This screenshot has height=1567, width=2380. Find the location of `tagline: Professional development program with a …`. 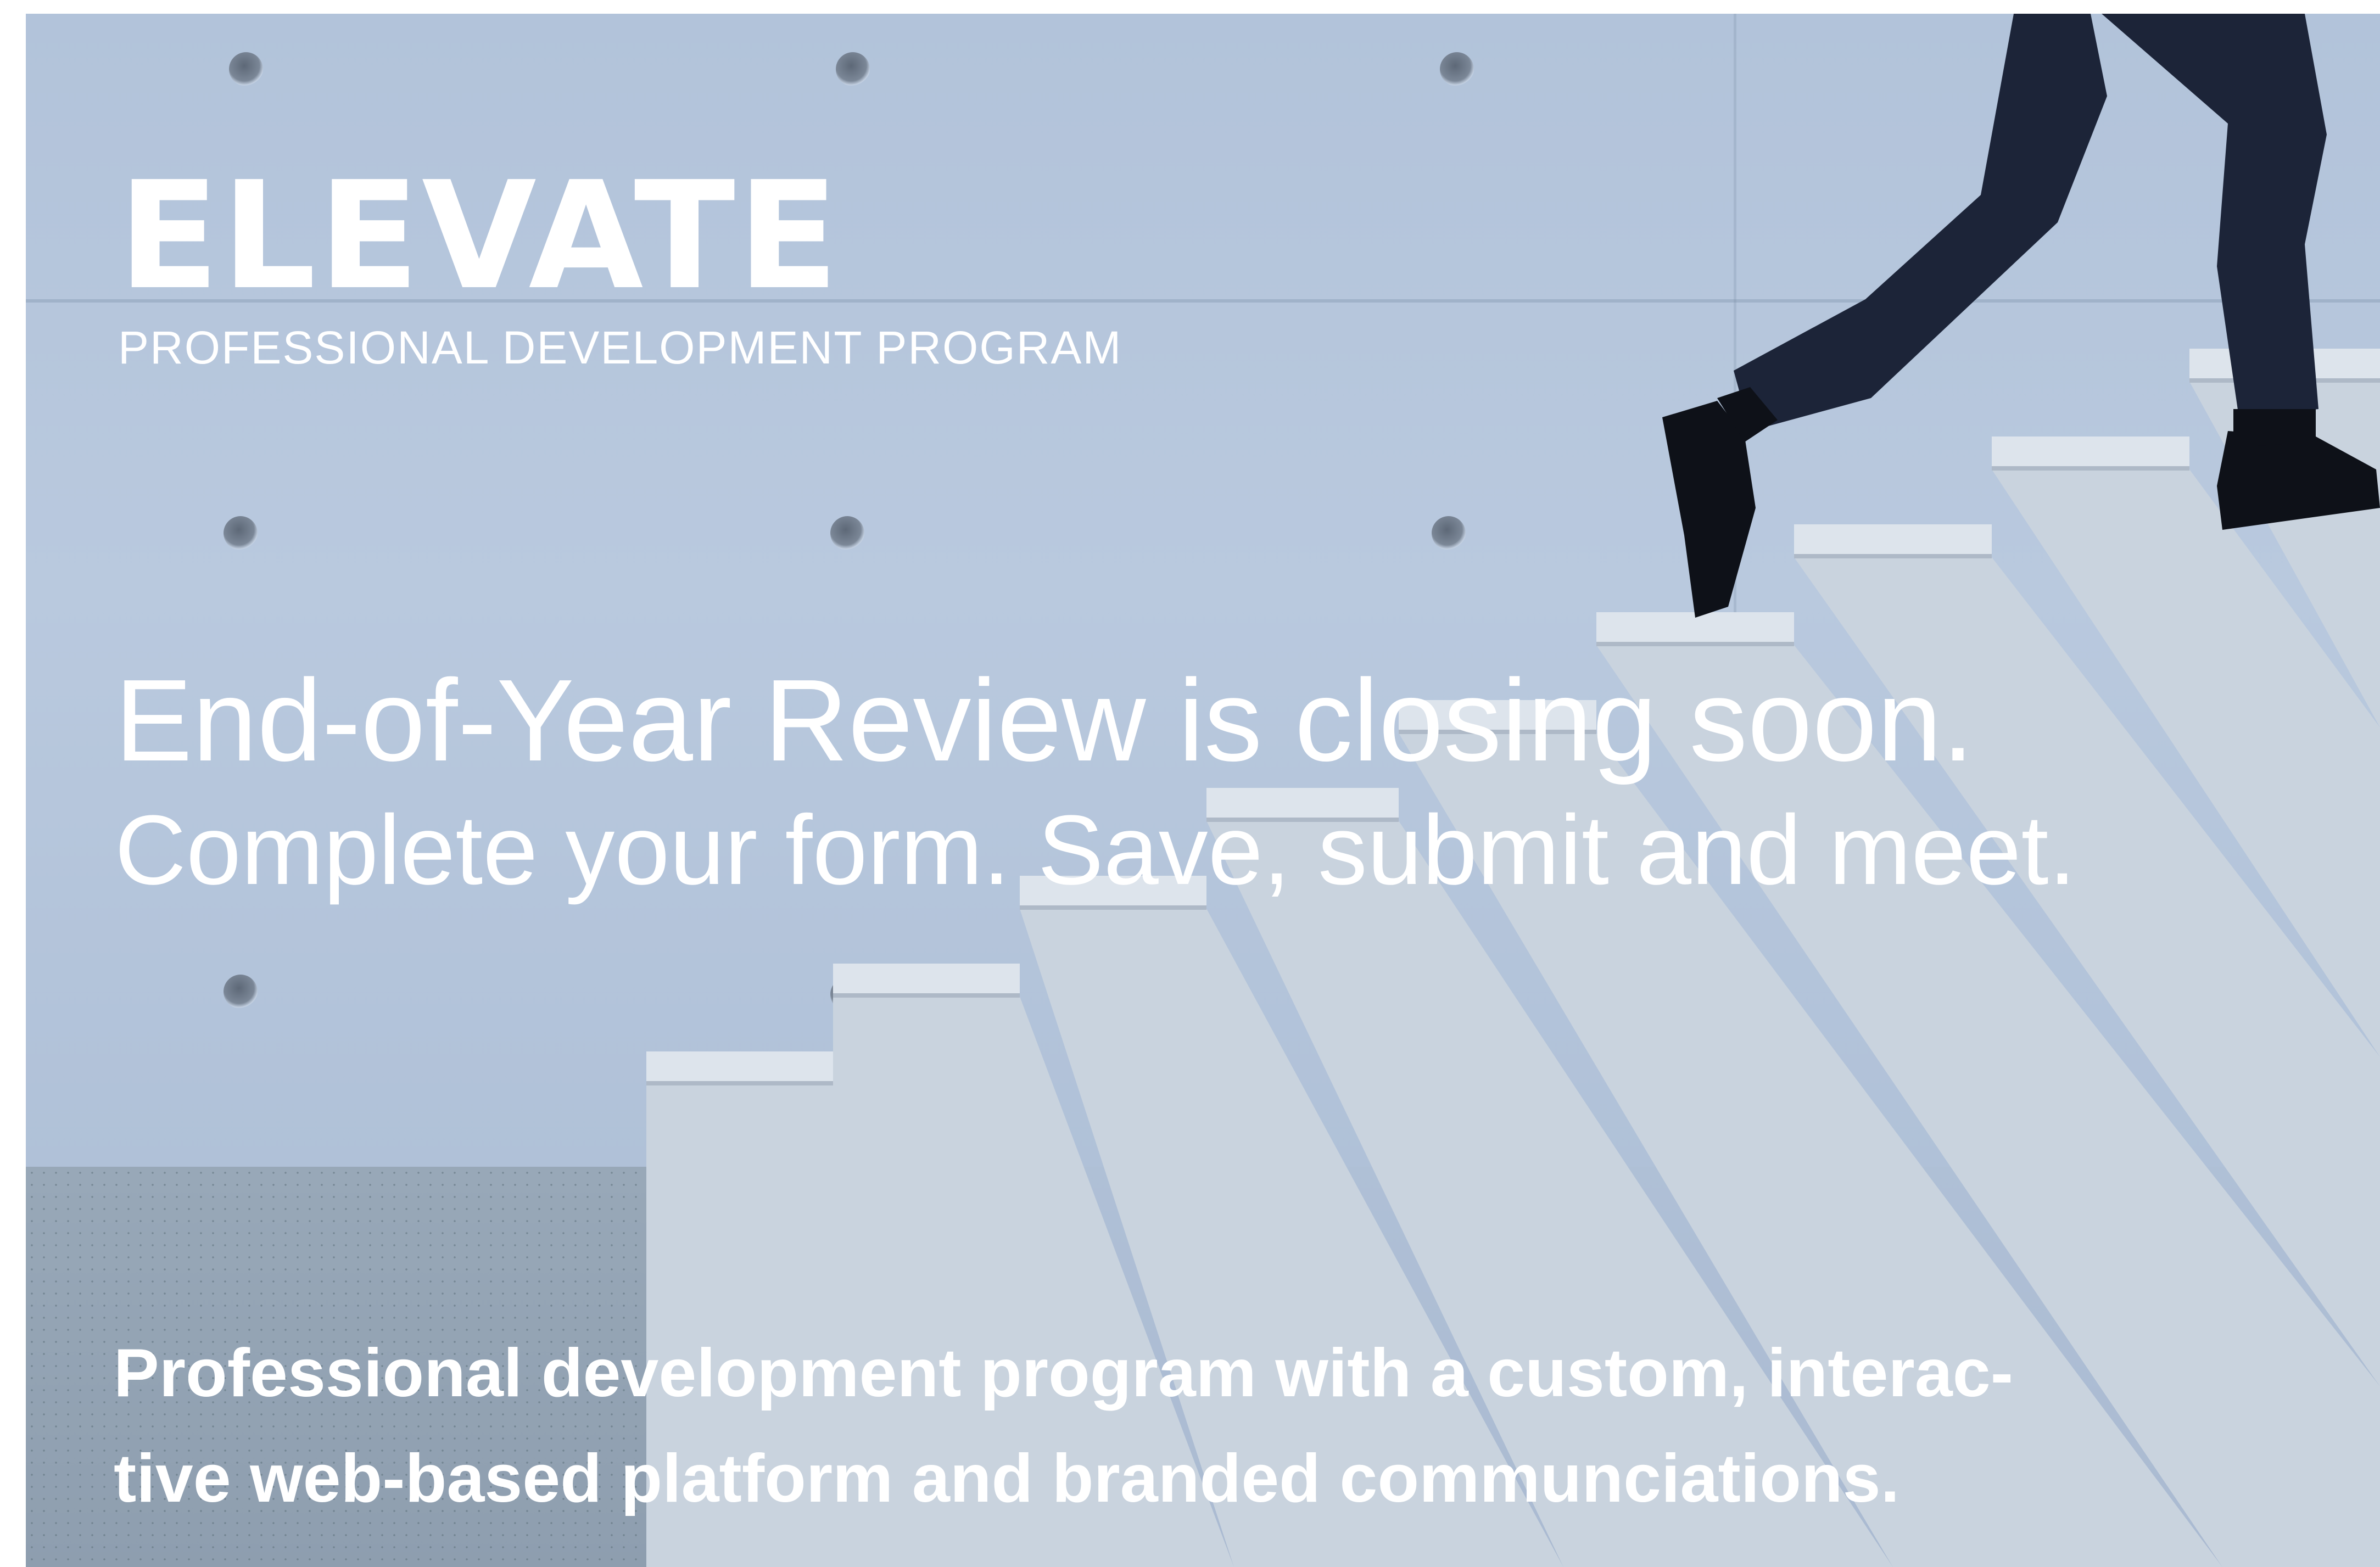

tagline: Professional development program with a … is located at coordinates (1212, 1425).